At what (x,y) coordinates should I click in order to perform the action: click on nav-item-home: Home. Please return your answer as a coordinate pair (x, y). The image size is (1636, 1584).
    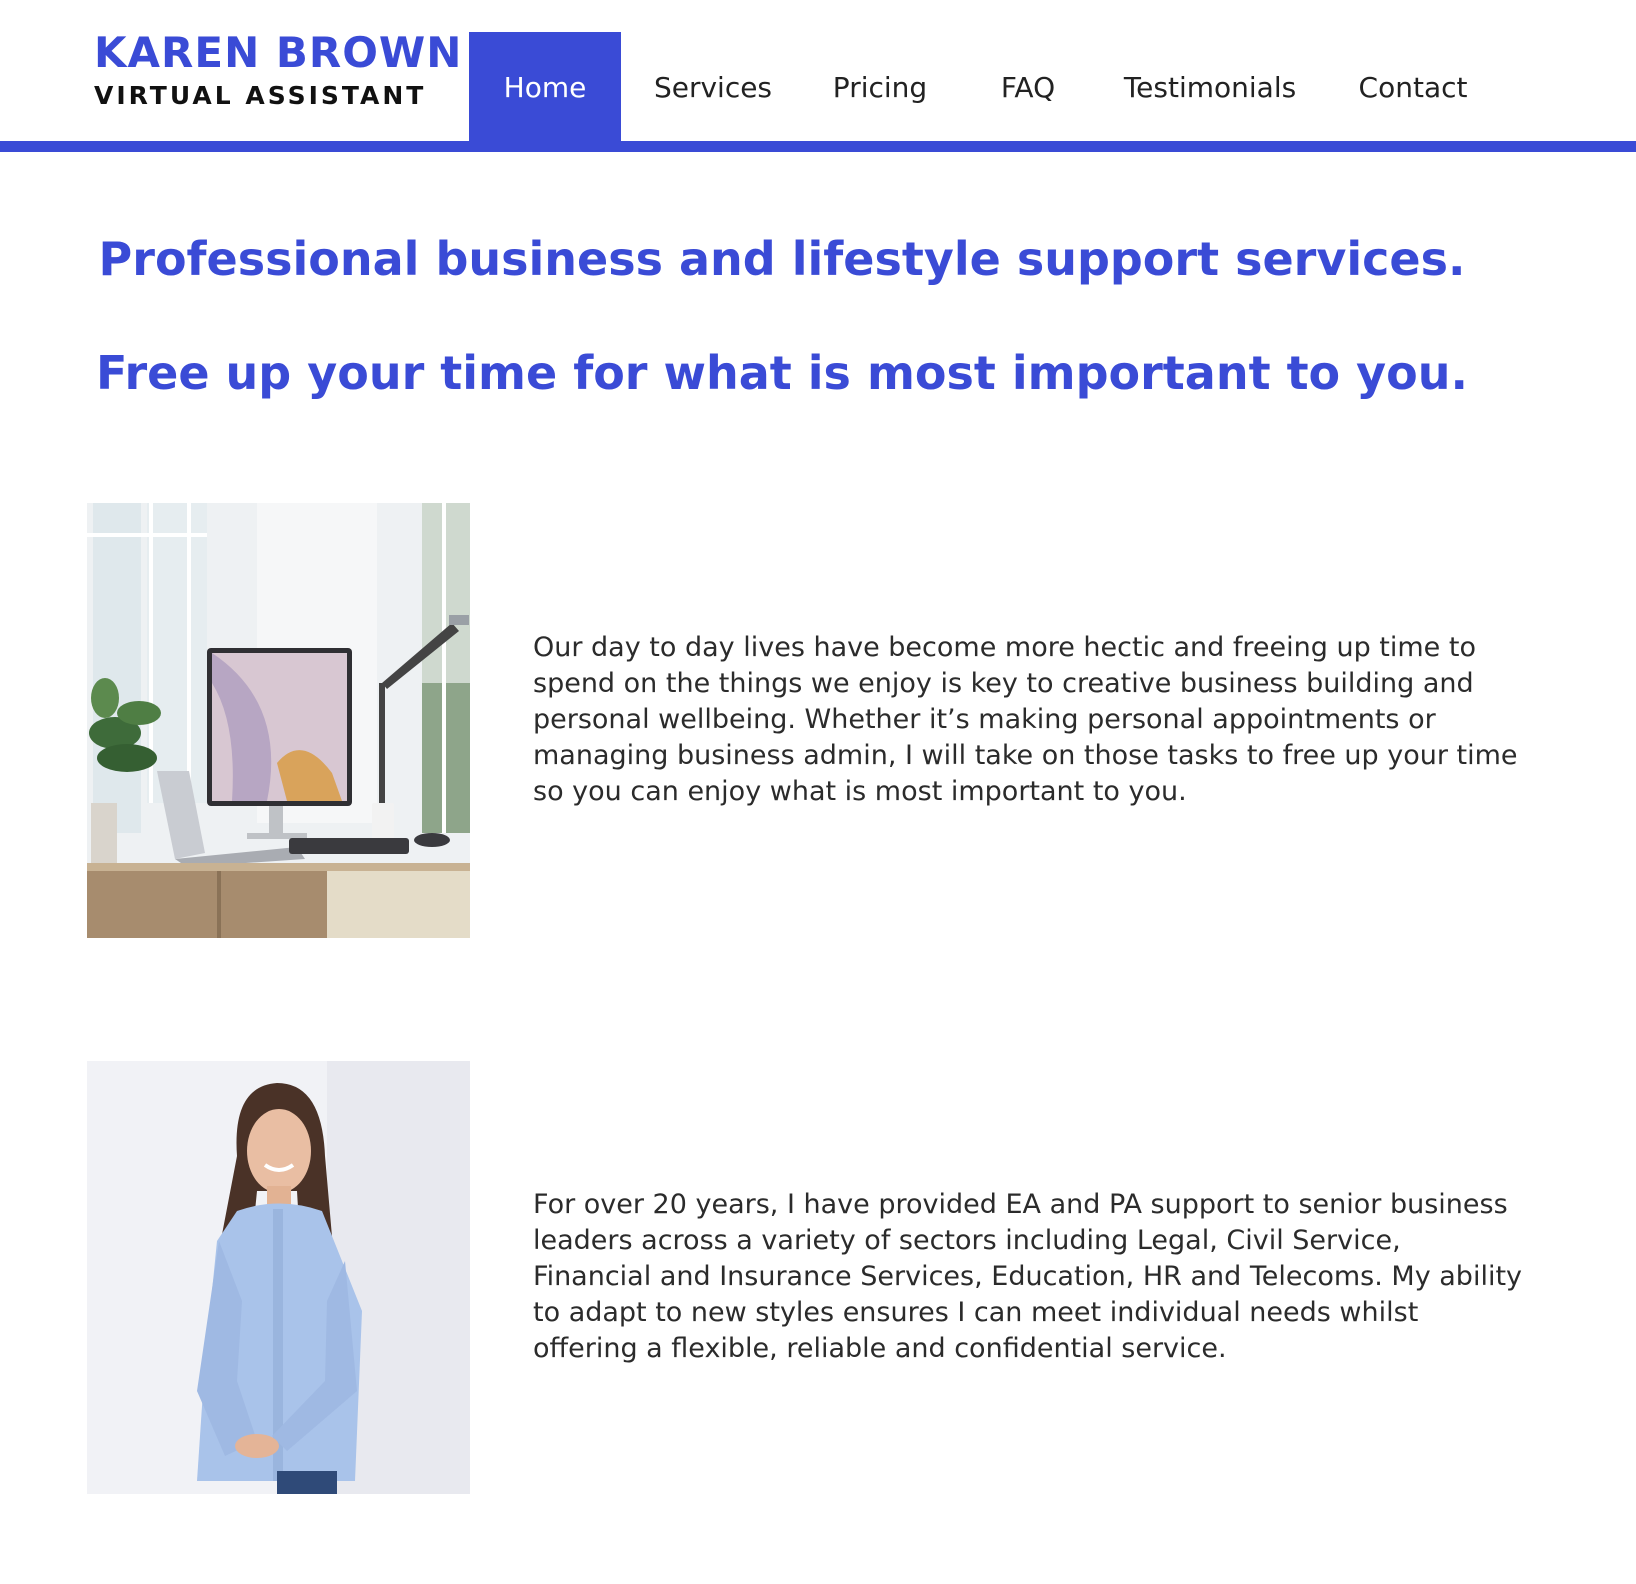
    Looking at the image, I should click on (545, 87).